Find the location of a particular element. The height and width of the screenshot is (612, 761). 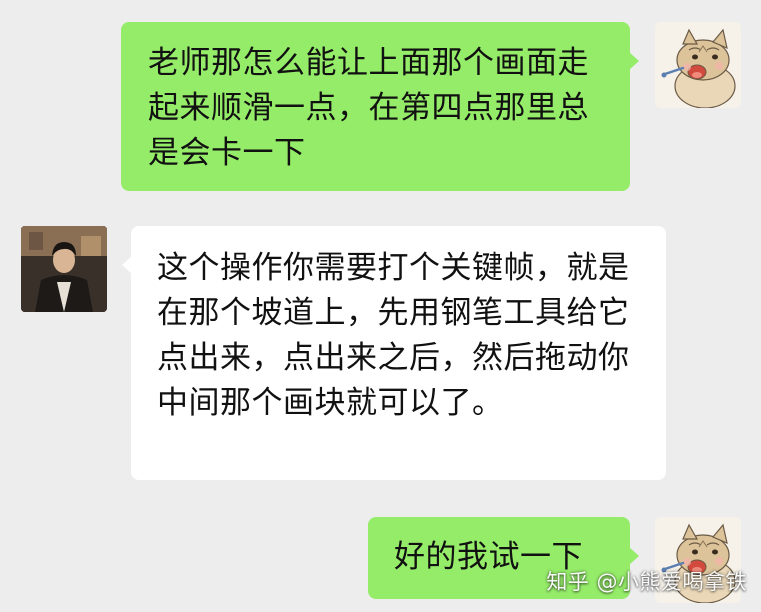

person-photo-icon is located at coordinates (64, 269).